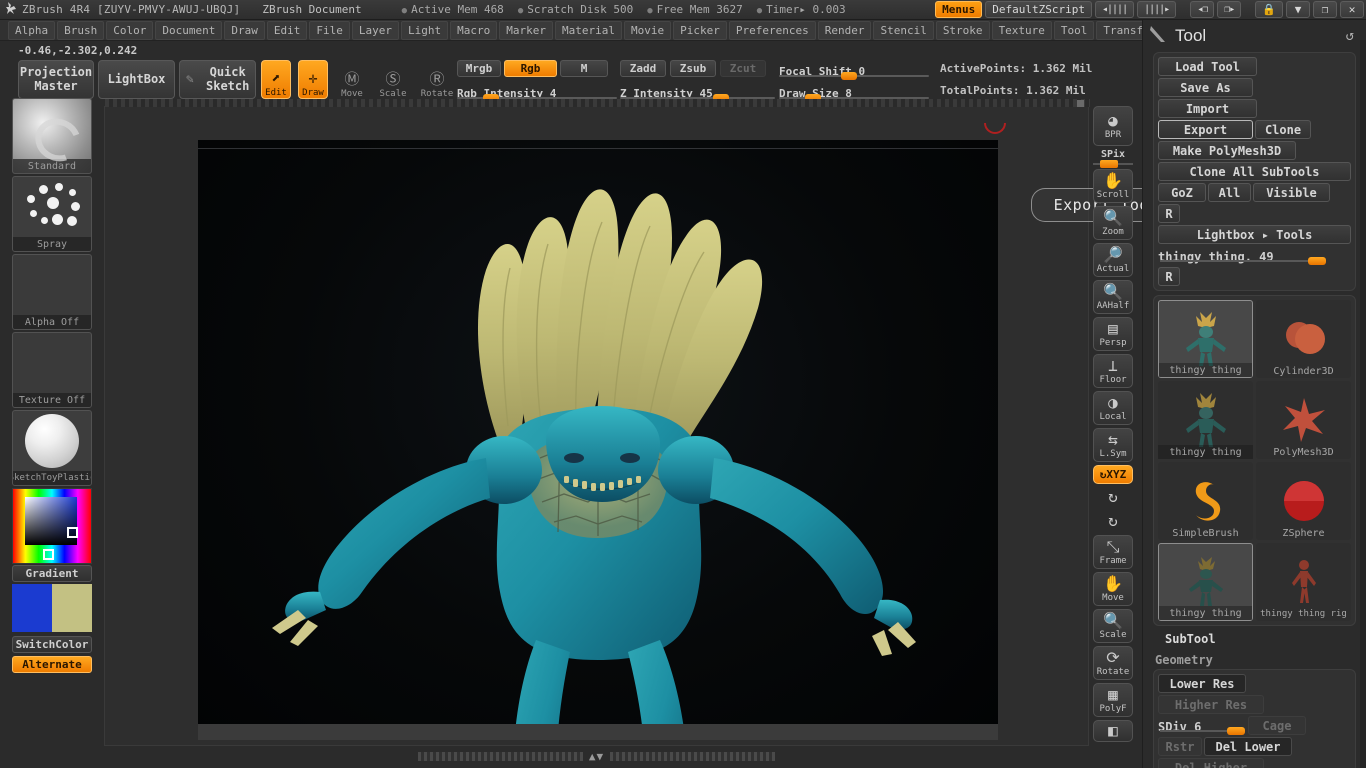 The width and height of the screenshot is (1366, 768). I want to click on stroke-swatch: Spray, so click(52, 214).